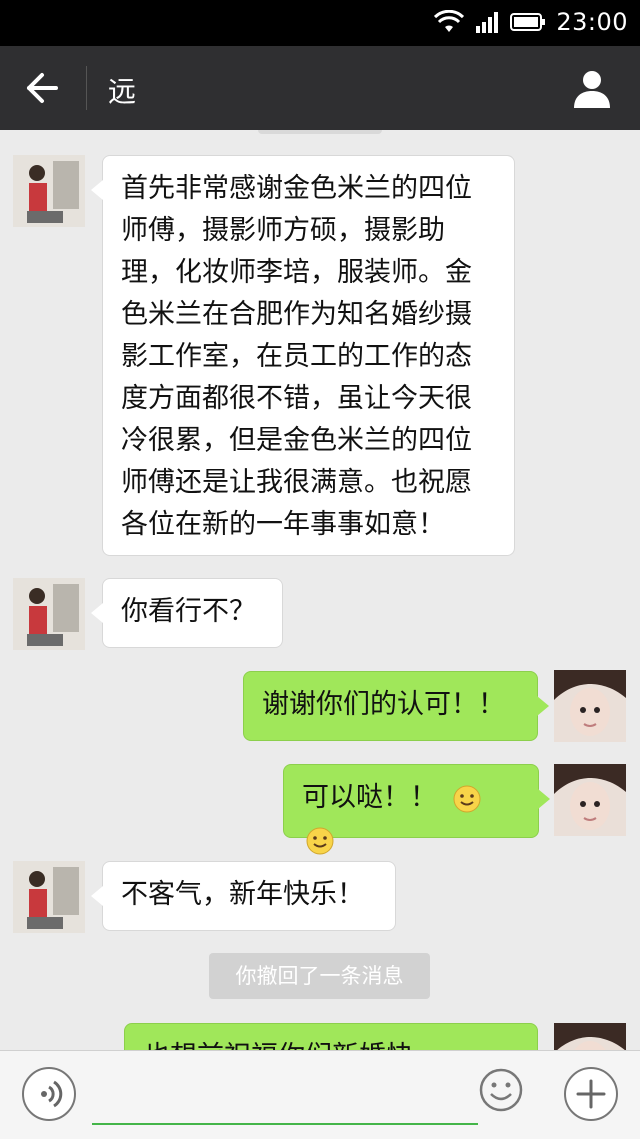 The image size is (640, 1139). Describe the element at coordinates (383, 704) in the screenshot. I see `message-text: 谢谢你们的认可！！` at that location.